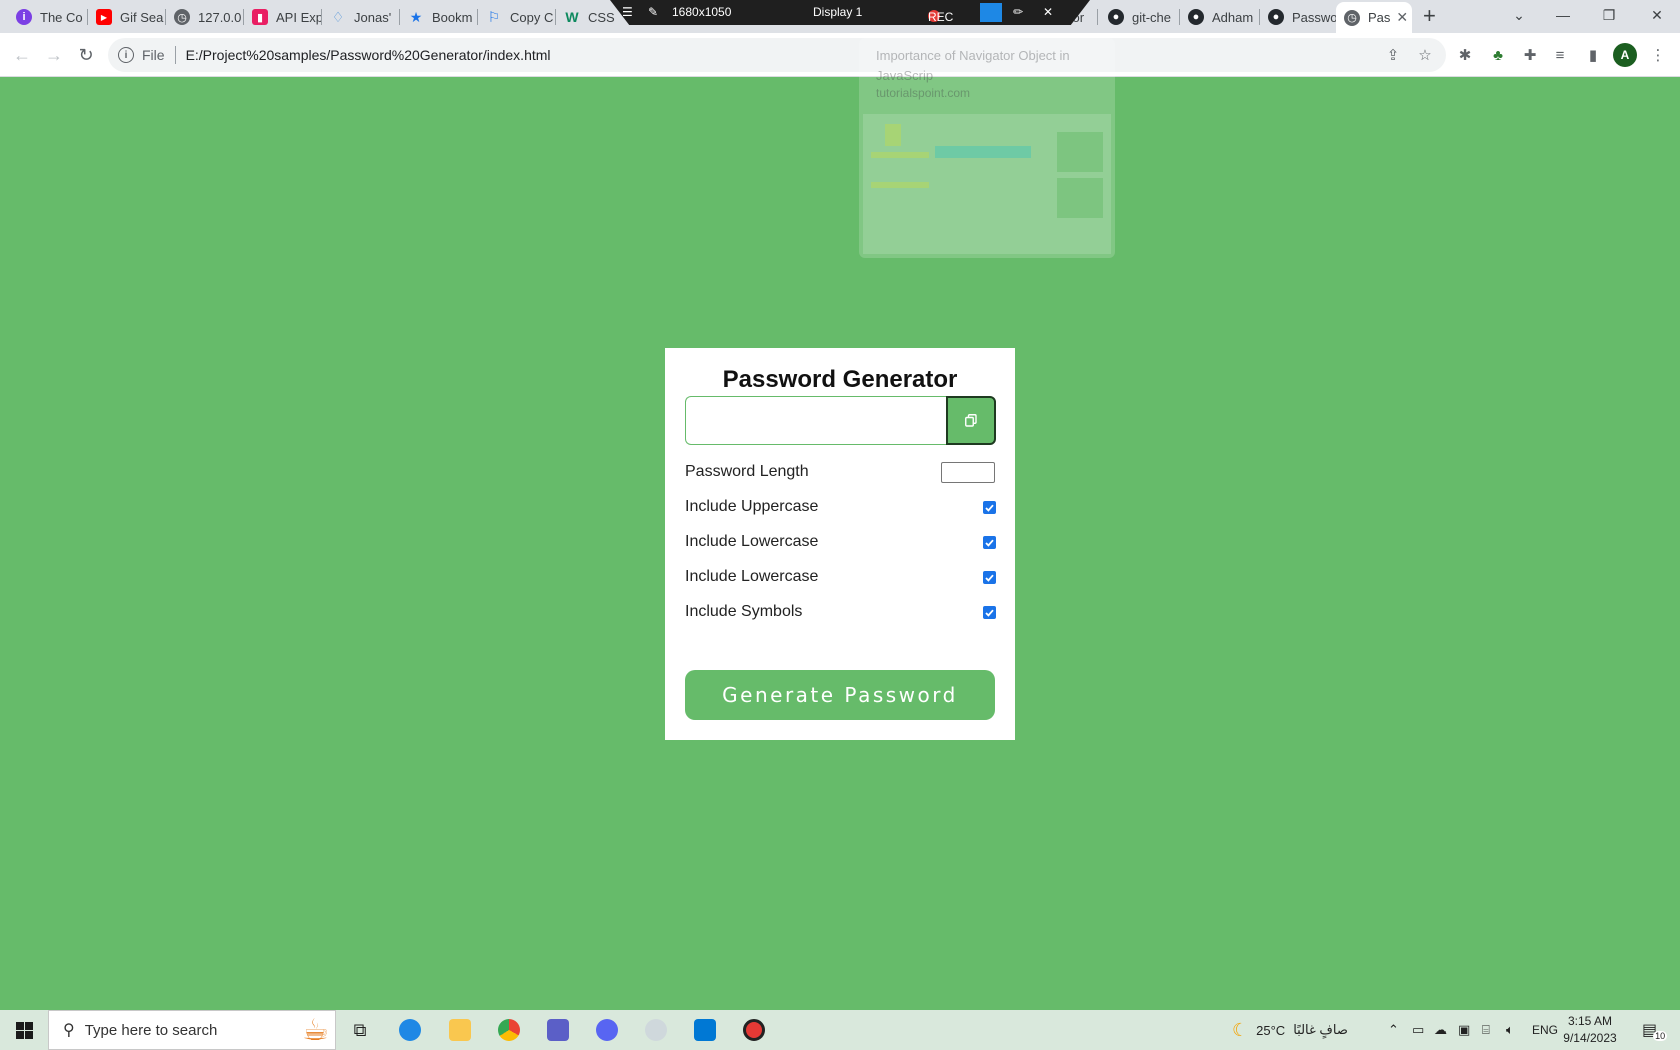  I want to click on bookmark-star-icon: ☆, so click(1425, 55).